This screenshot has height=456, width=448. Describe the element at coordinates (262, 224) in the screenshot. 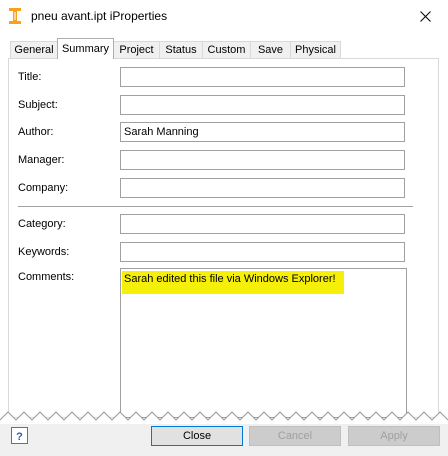

I see `category-field` at that location.